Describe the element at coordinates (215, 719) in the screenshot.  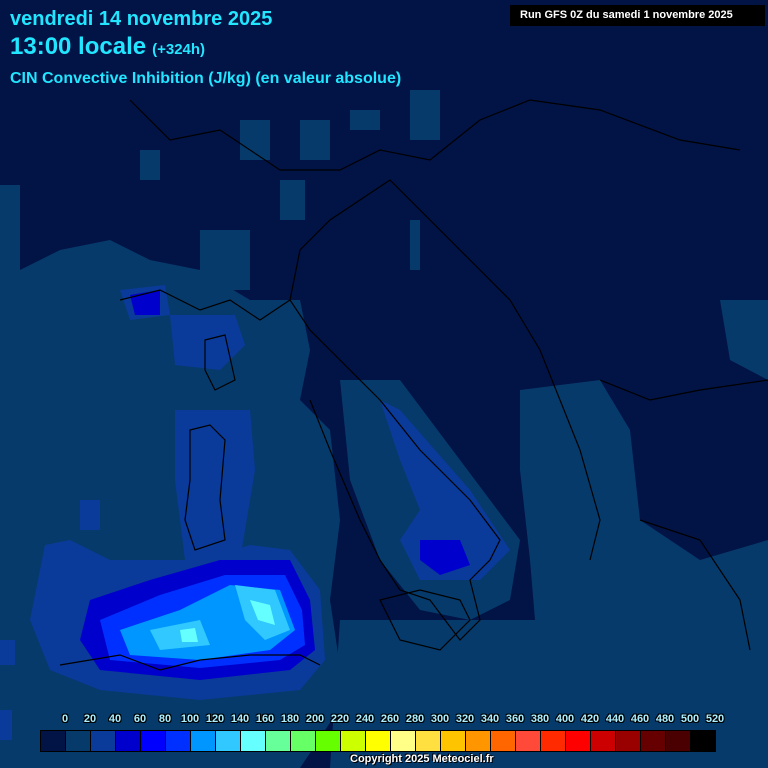
I see `legend-label: 120` at that location.